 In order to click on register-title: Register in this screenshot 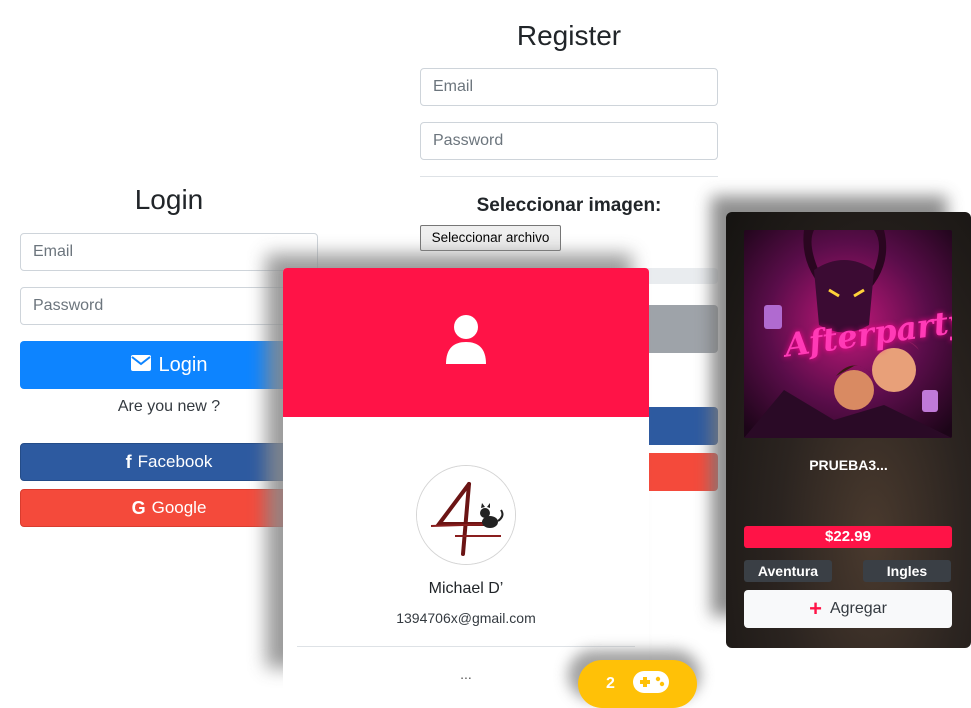, I will do `click(569, 35)`.